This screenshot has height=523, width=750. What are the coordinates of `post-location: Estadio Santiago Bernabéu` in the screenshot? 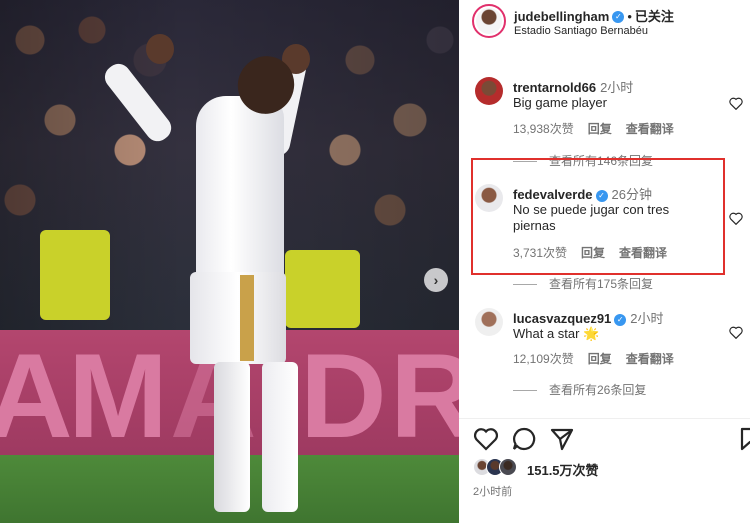 It's located at (581, 31).